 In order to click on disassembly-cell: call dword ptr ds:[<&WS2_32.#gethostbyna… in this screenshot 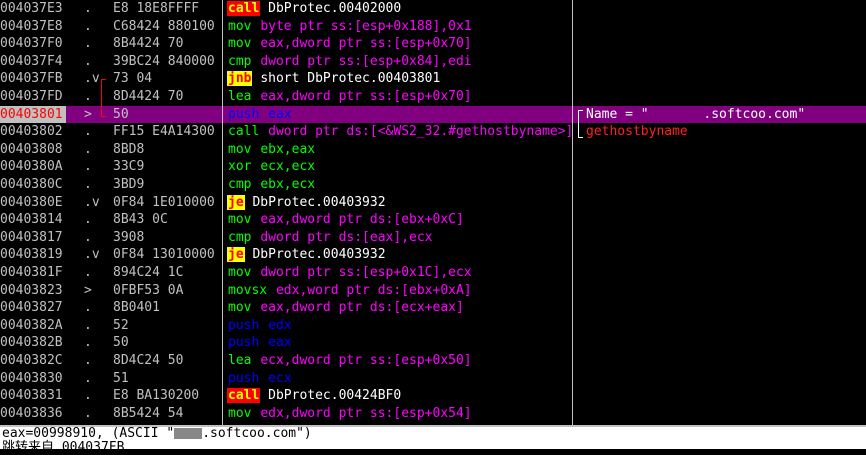, I will do `click(399, 132)`.